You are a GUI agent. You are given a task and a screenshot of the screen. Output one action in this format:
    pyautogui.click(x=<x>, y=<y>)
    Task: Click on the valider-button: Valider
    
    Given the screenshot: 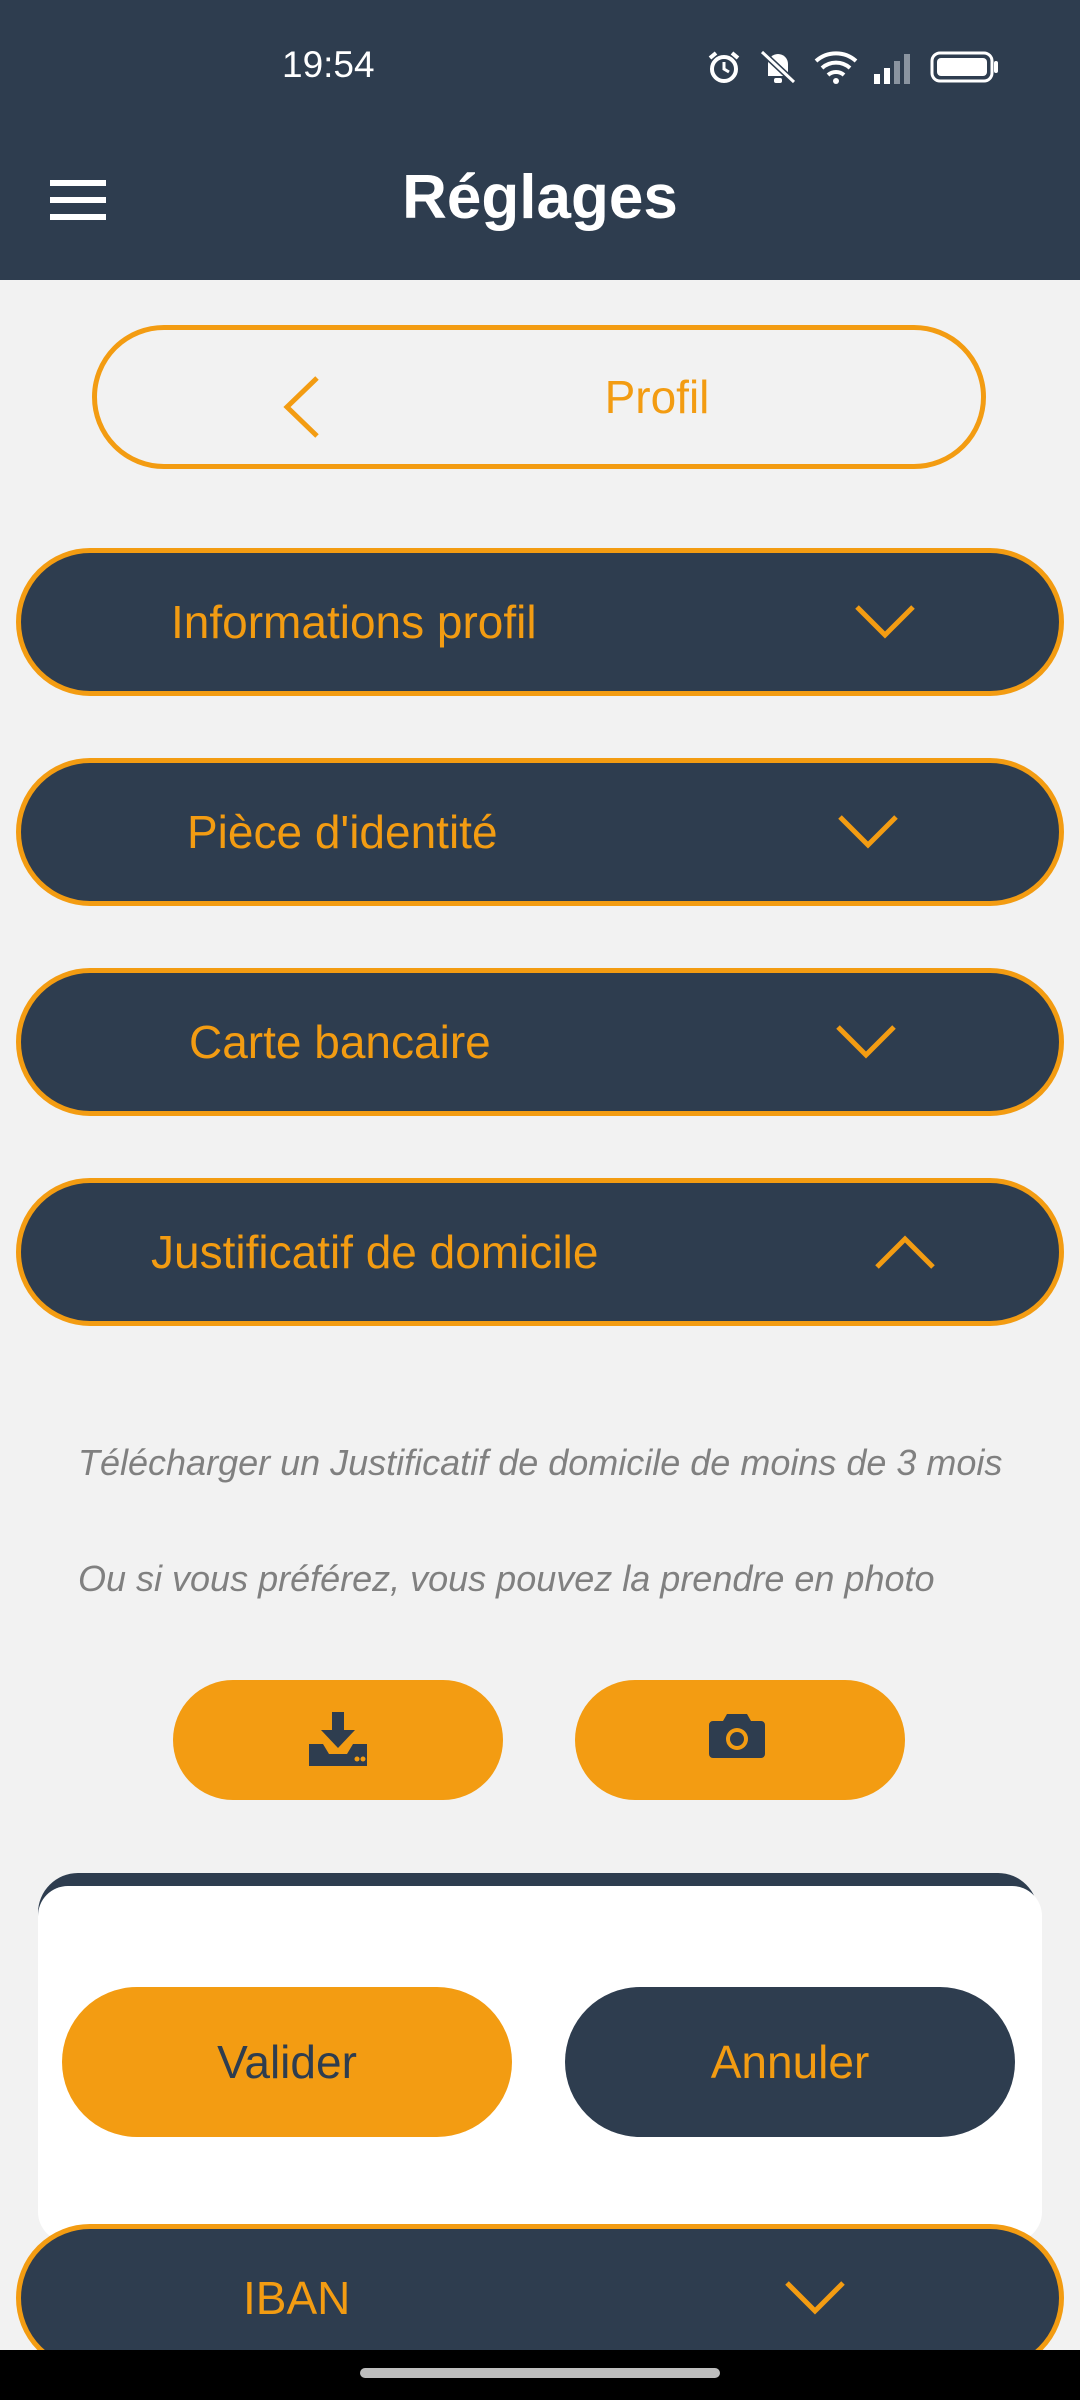 What is the action you would take?
    pyautogui.click(x=287, y=2062)
    